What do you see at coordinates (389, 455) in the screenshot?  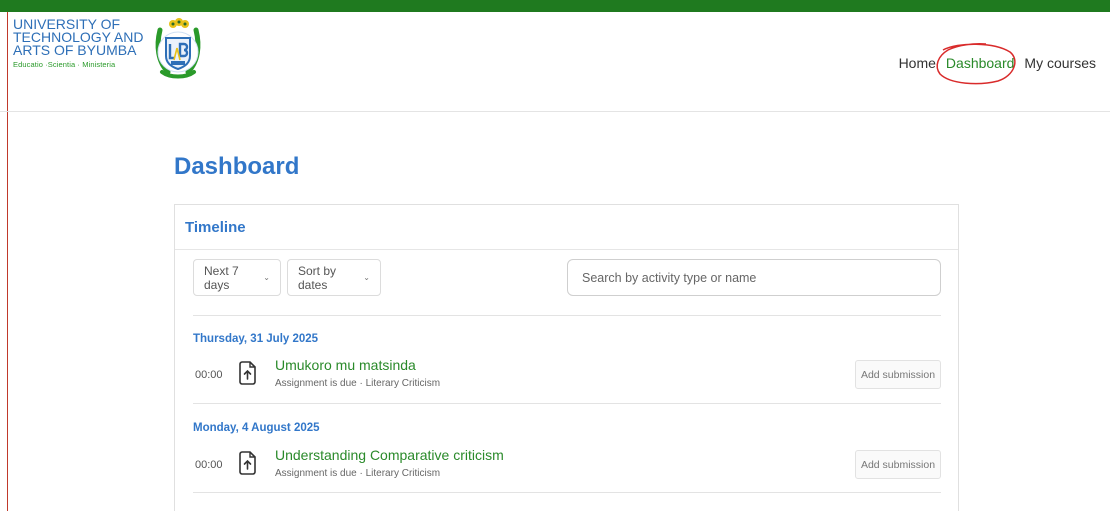 I see `event-activity-link: Understanding Comparative criticism` at bounding box center [389, 455].